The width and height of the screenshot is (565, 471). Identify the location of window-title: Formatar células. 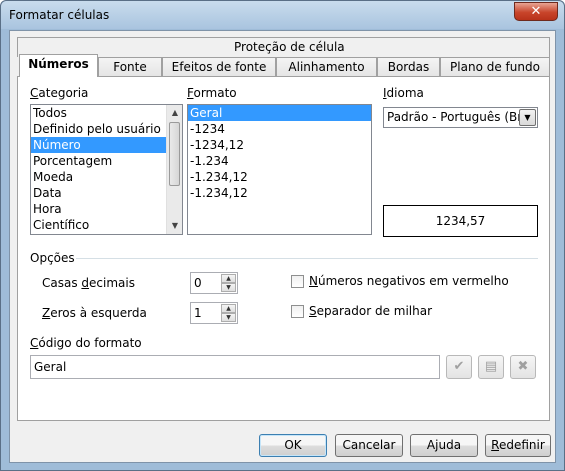
(59, 15).